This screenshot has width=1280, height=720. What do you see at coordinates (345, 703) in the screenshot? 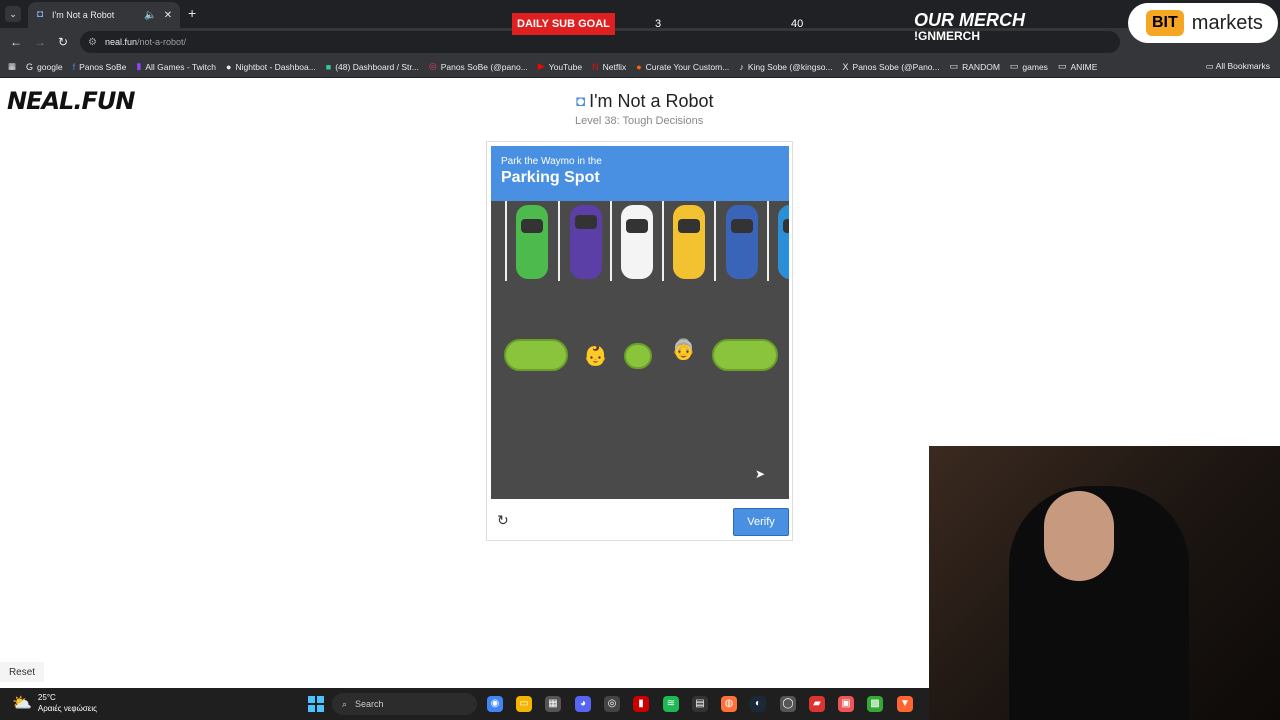
I see `search-icon: ⌕` at bounding box center [345, 703].